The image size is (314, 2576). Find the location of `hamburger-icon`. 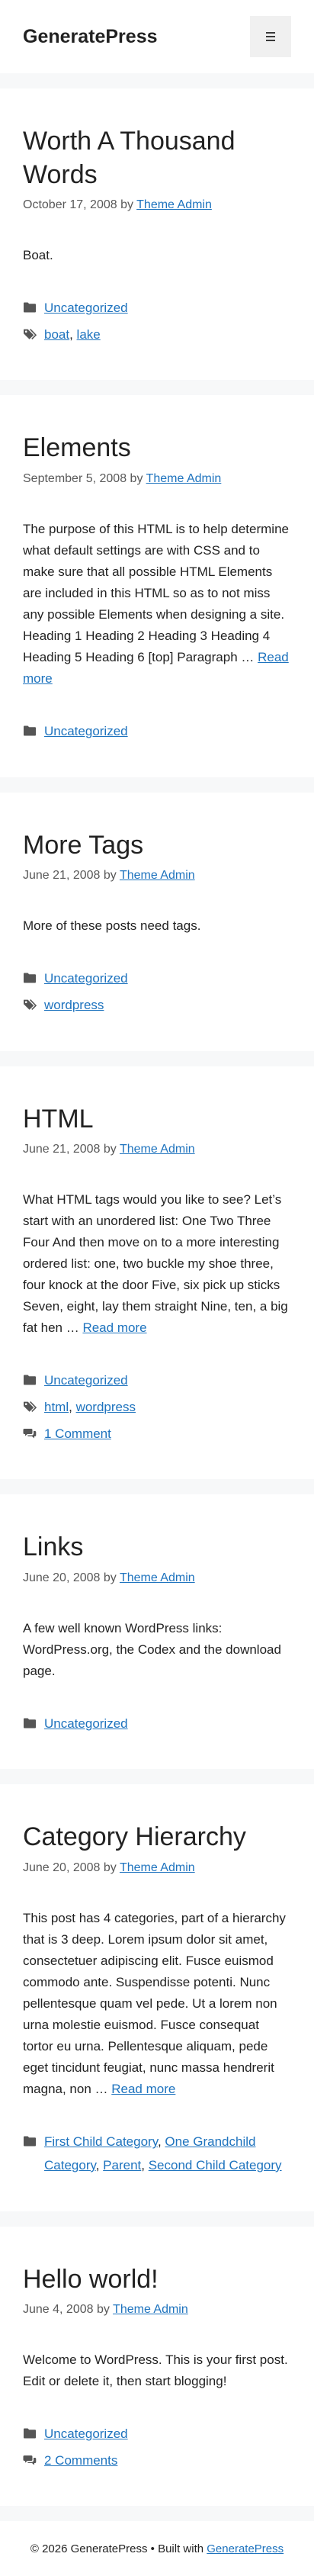

hamburger-icon is located at coordinates (270, 37).